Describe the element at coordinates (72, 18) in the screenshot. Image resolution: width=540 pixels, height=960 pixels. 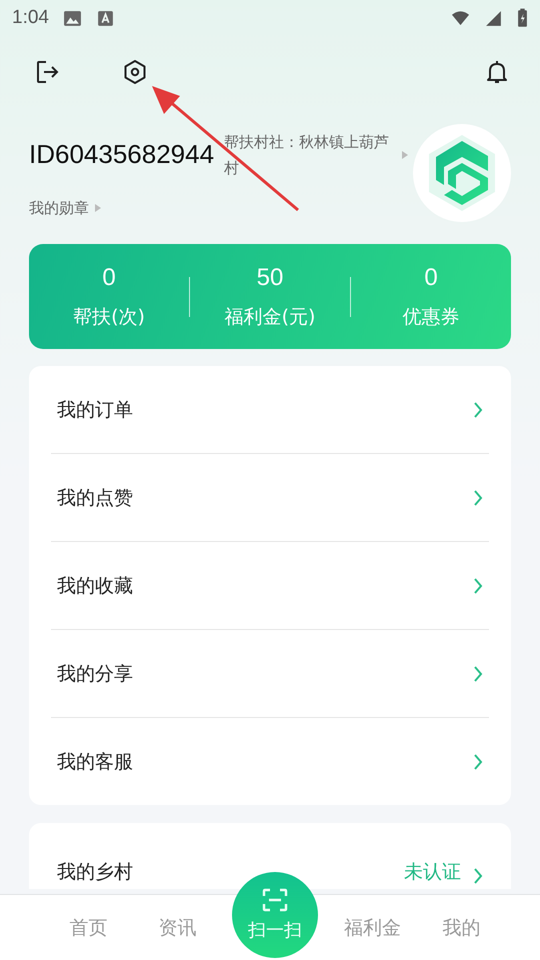
I see `image-icon` at that location.